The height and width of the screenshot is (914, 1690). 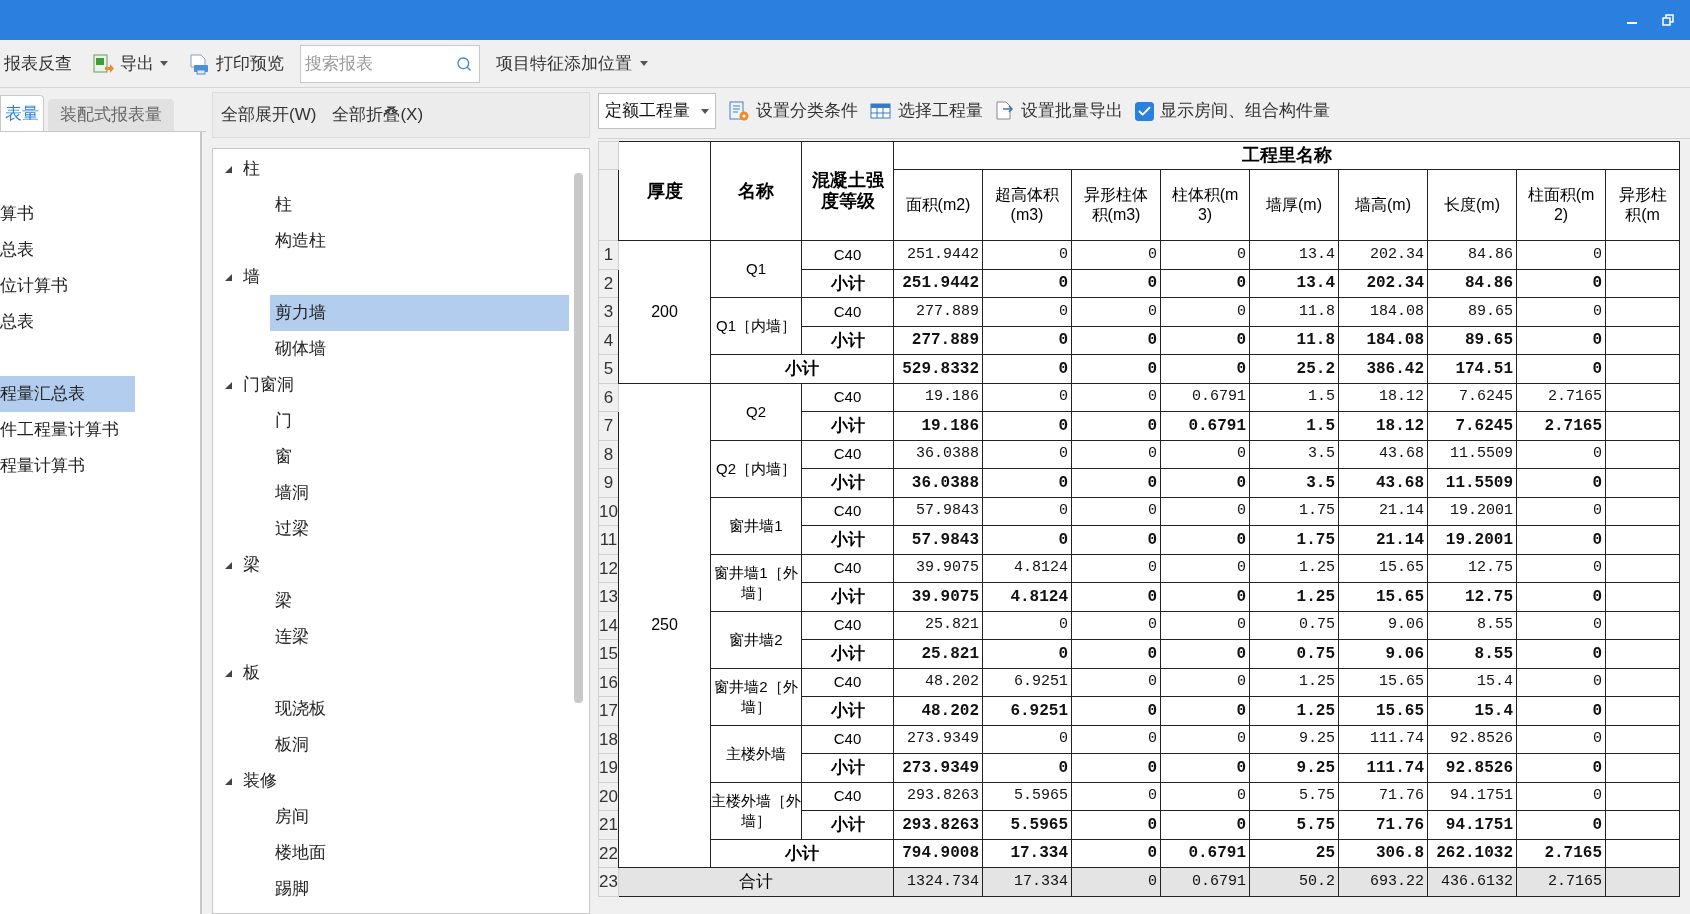 I want to click on value-cell: 11.8, so click(x=1294, y=311).